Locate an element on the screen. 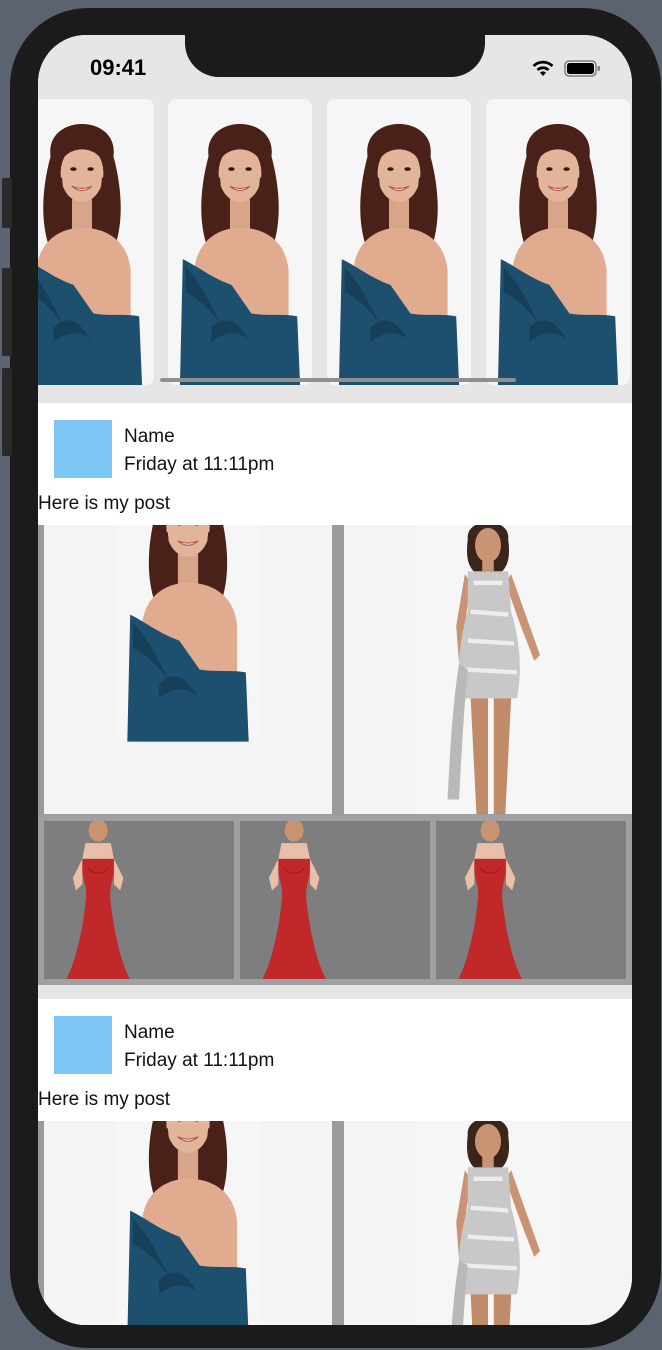 This screenshot has height=1350, width=662. status-icons is located at coordinates (566, 68).